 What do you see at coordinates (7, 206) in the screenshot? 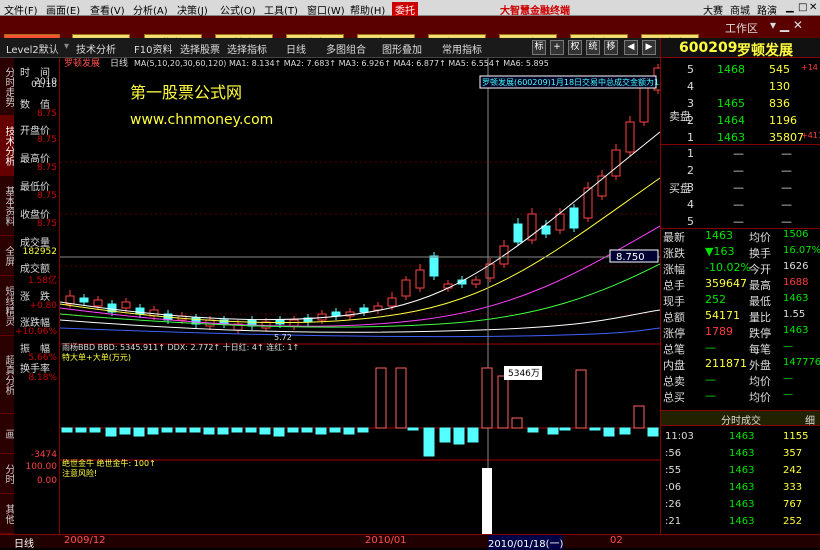
I see `tab-basics: 基本资料` at bounding box center [7, 206].